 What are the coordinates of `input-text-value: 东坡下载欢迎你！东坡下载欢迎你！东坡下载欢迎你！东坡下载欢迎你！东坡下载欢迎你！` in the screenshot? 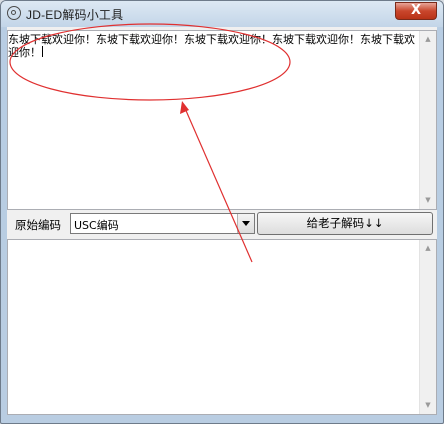 It's located at (211, 46).